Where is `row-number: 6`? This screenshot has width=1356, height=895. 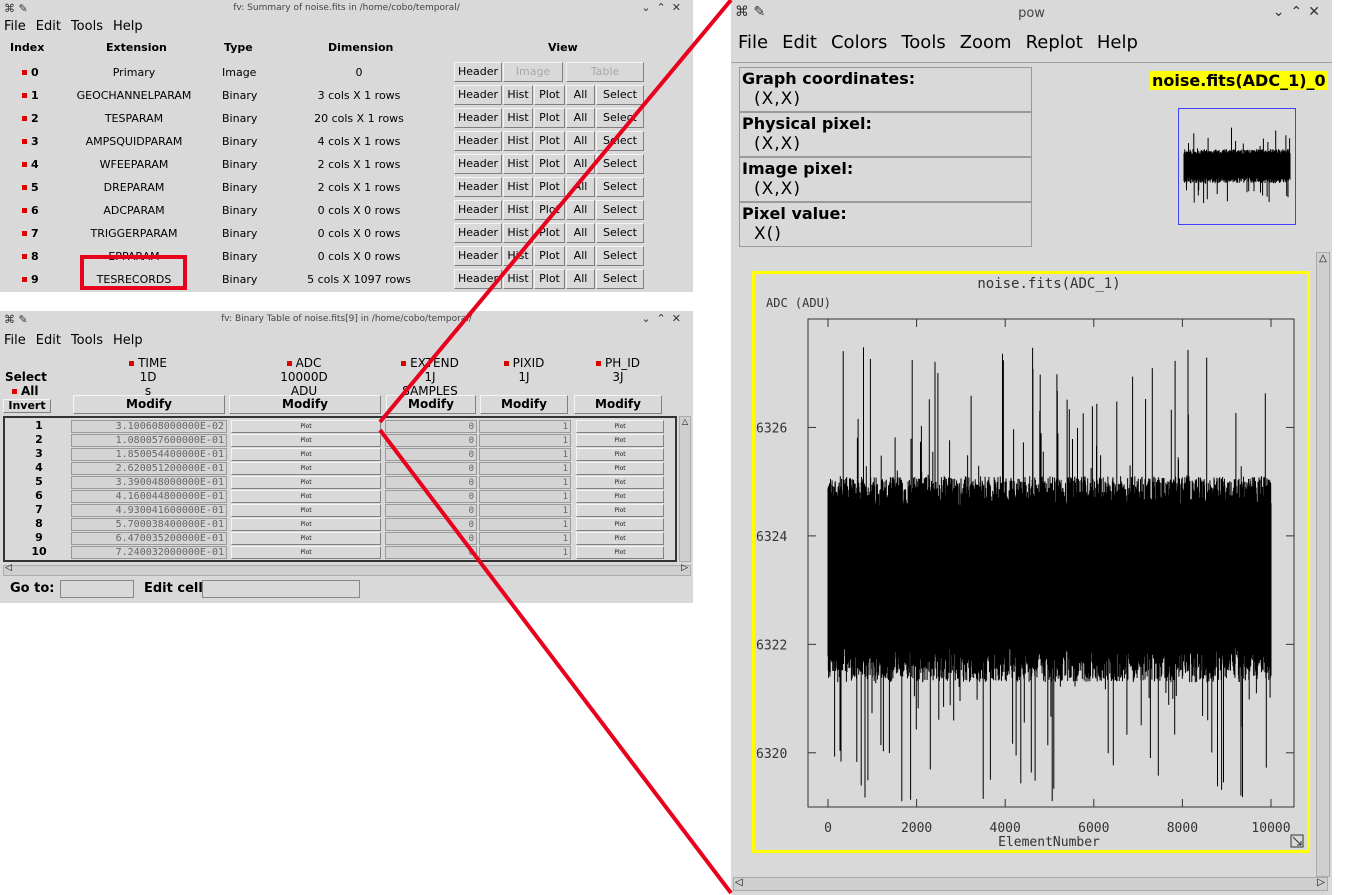 row-number: 6 is located at coordinates (39, 496).